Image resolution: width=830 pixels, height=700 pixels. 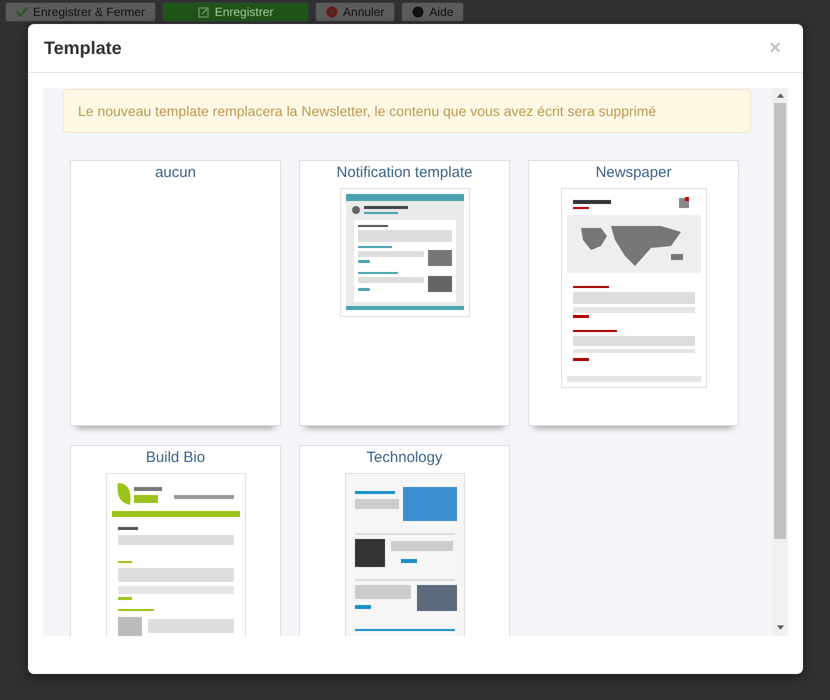 I want to click on template-card: aucun, so click(x=175, y=293).